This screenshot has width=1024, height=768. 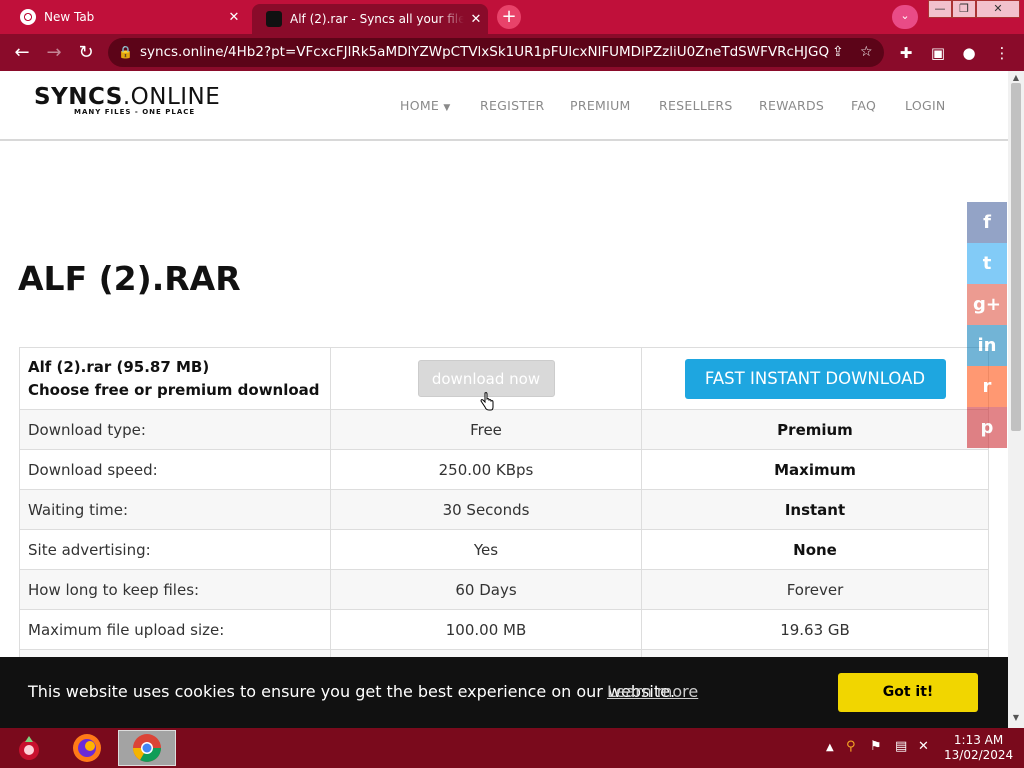 I want to click on clock-time: 1:13 AM, so click(x=978, y=740).